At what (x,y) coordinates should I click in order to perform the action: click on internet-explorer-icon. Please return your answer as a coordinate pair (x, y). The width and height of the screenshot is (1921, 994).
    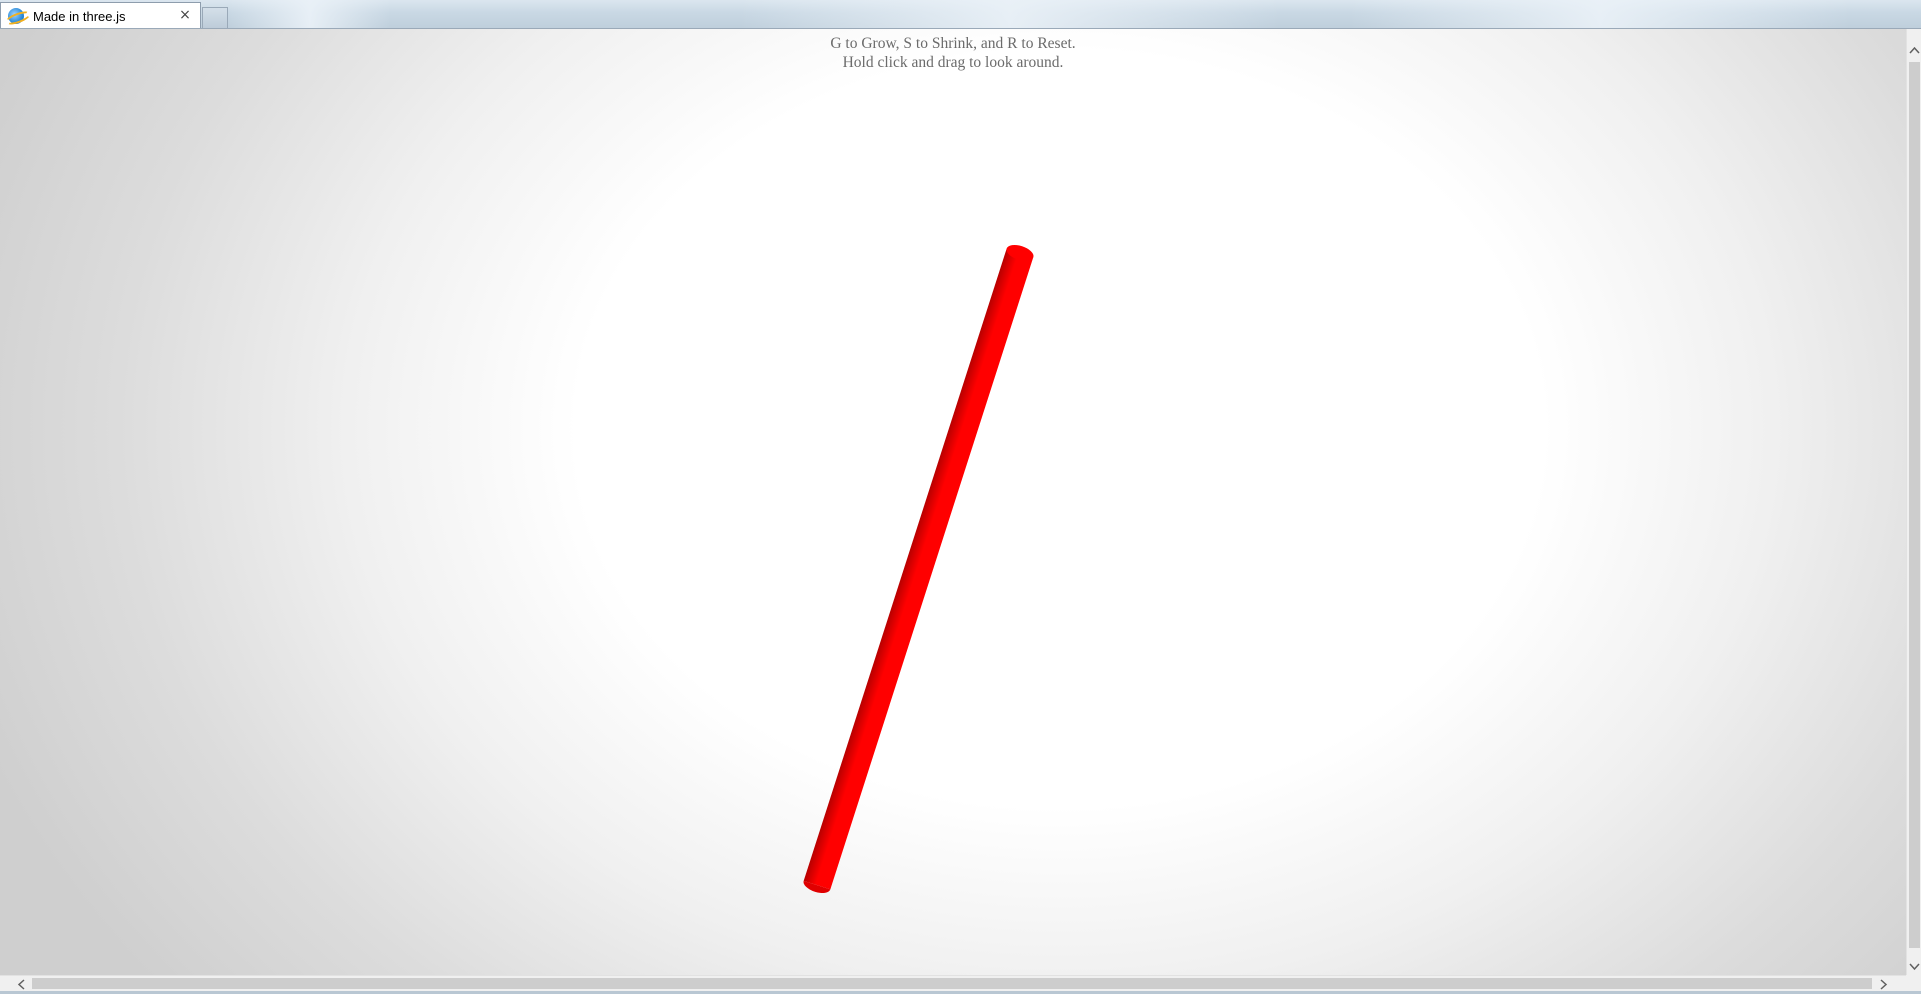
    Looking at the image, I should click on (16, 16).